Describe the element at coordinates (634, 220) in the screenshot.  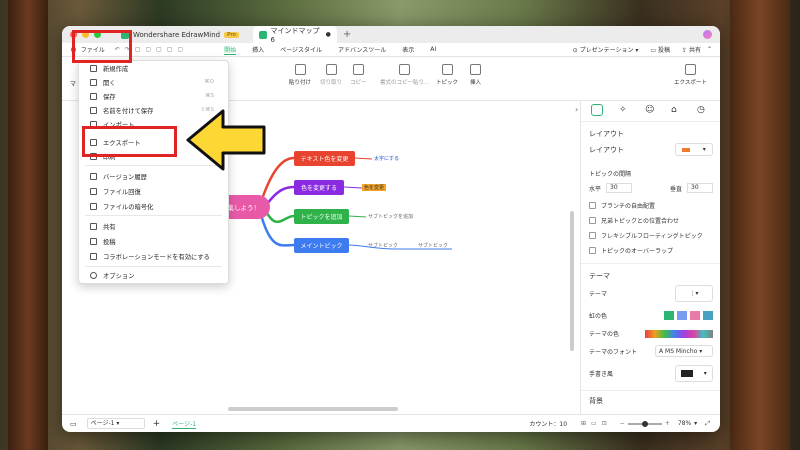
I see `checkbox-row: 兄弟トピックとの位置合わせ` at that location.